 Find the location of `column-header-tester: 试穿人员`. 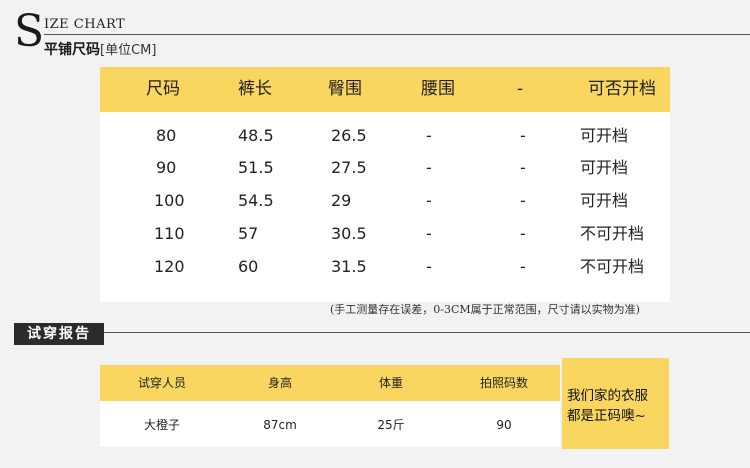

column-header-tester: 试穿人员 is located at coordinates (162, 383).